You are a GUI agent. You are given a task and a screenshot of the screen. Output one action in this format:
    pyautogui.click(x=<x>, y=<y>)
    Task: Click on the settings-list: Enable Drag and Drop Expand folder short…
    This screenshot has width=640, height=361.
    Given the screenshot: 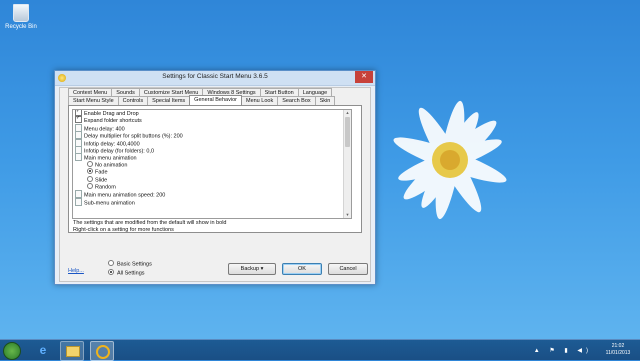 What is the action you would take?
    pyautogui.click(x=212, y=164)
    